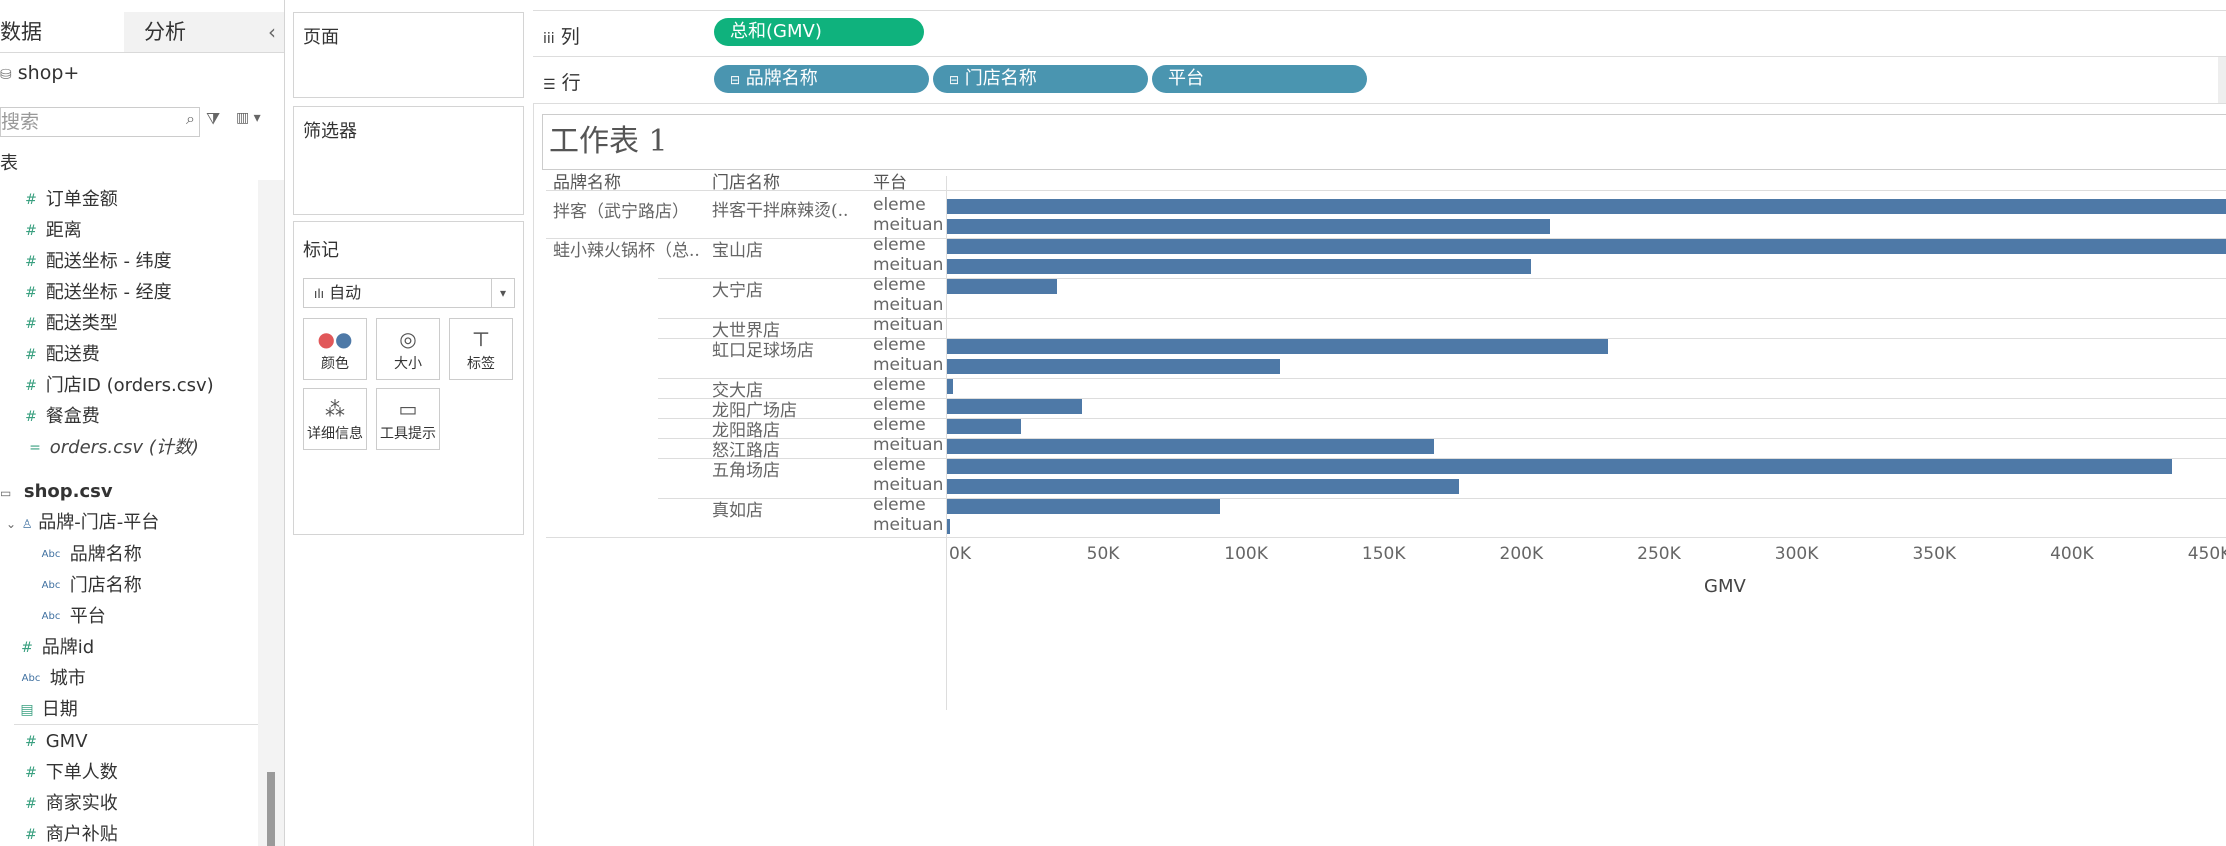 This screenshot has height=846, width=2226. What do you see at coordinates (118, 386) in the screenshot?
I see `field-item: # 门店ID (orders.csv)` at bounding box center [118, 386].